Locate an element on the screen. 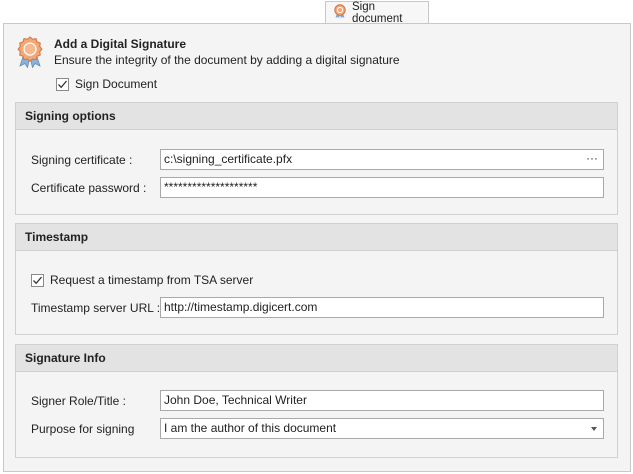  request-timestamp-label: Request a timestamp from TSA server is located at coordinates (152, 280).